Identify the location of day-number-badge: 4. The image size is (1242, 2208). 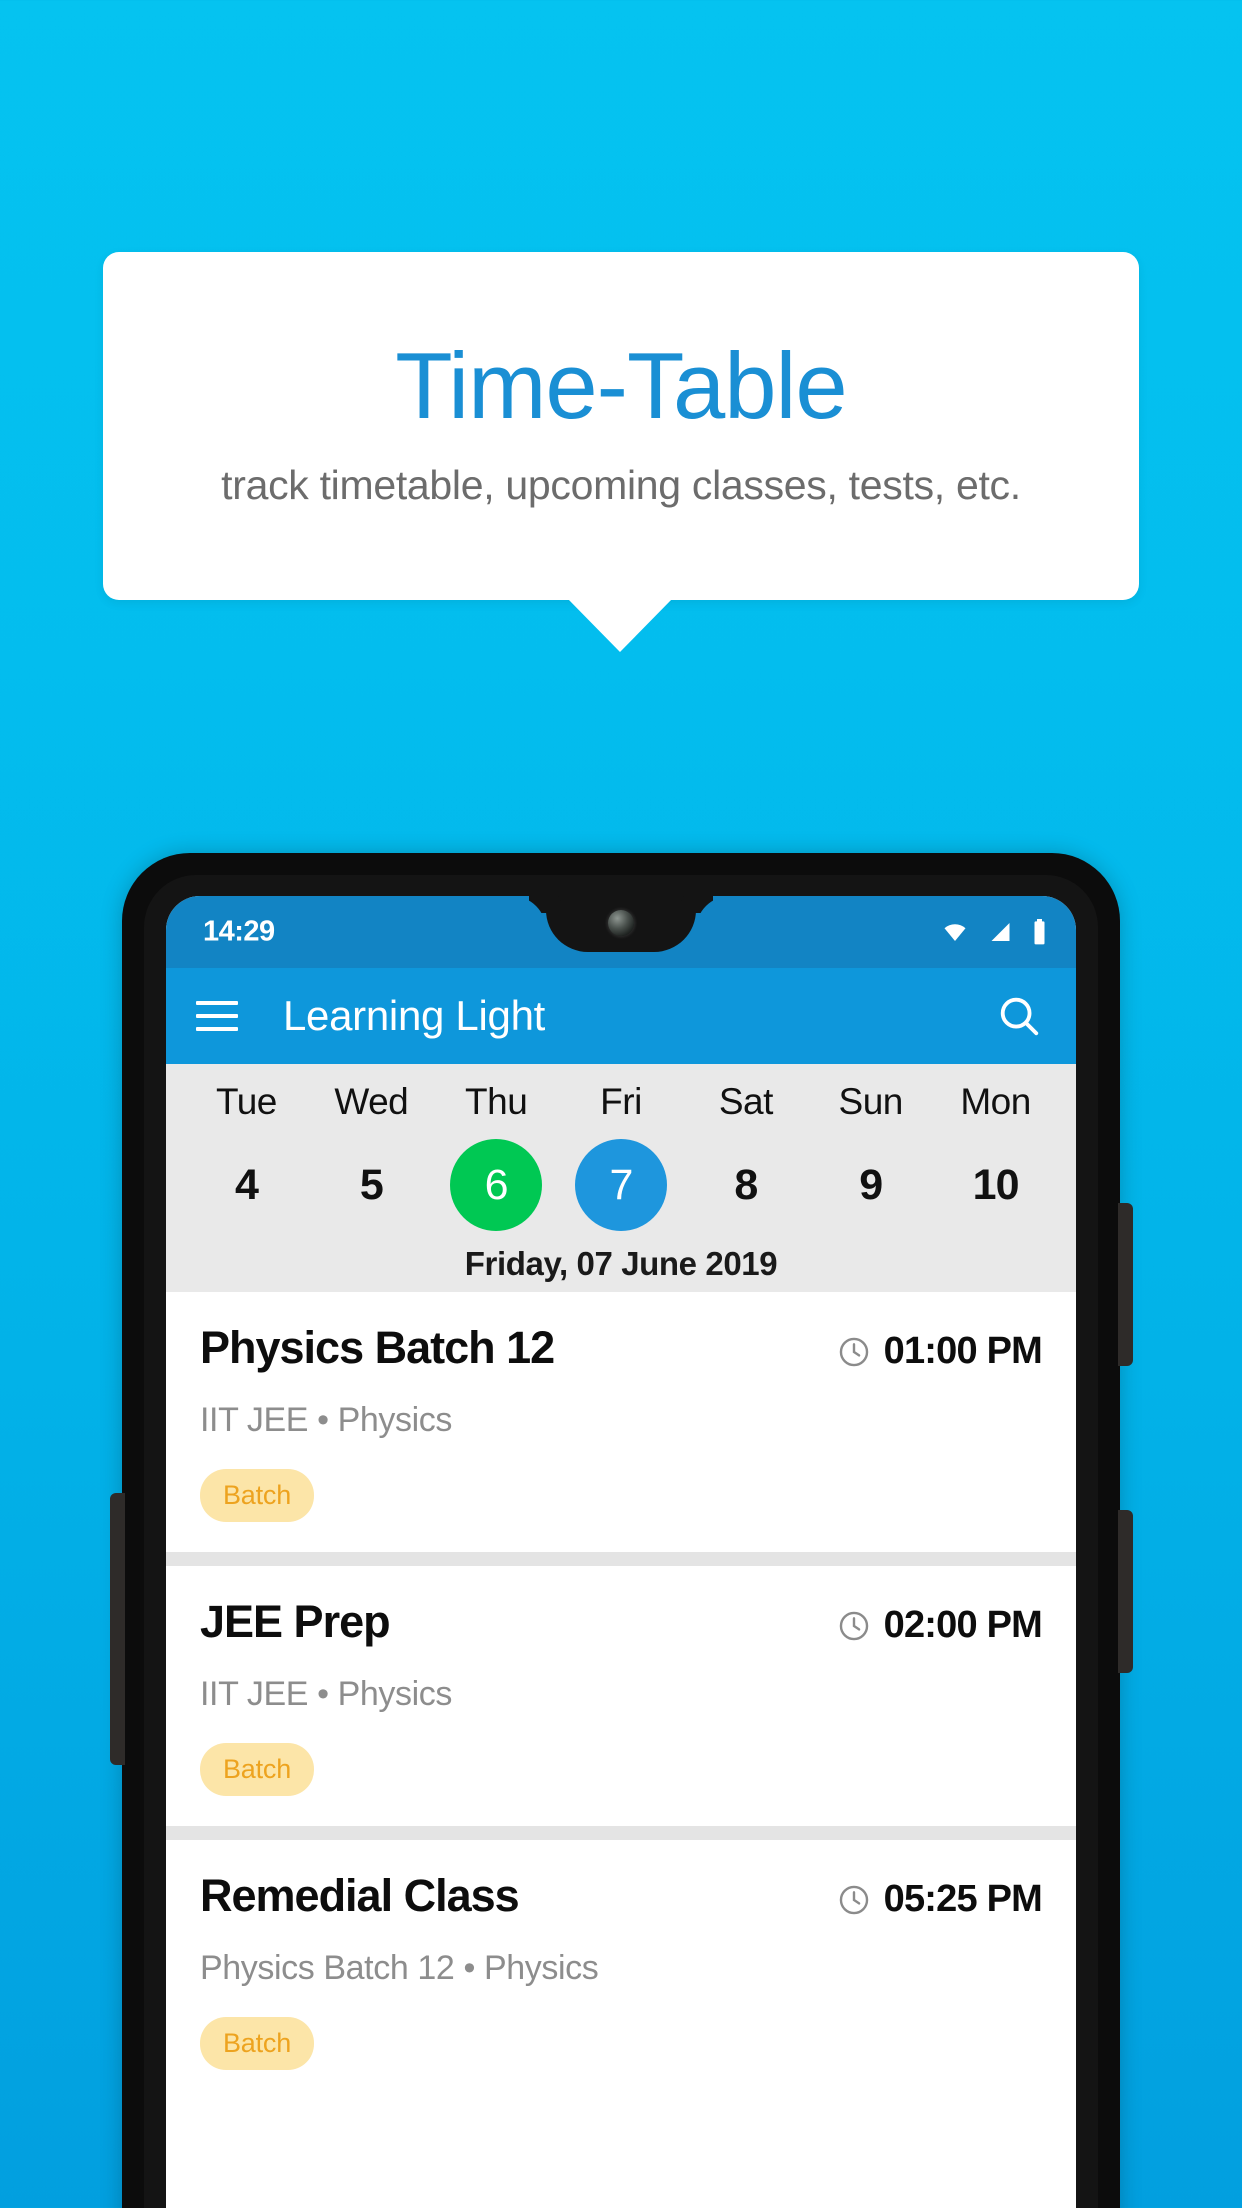
(246, 1185).